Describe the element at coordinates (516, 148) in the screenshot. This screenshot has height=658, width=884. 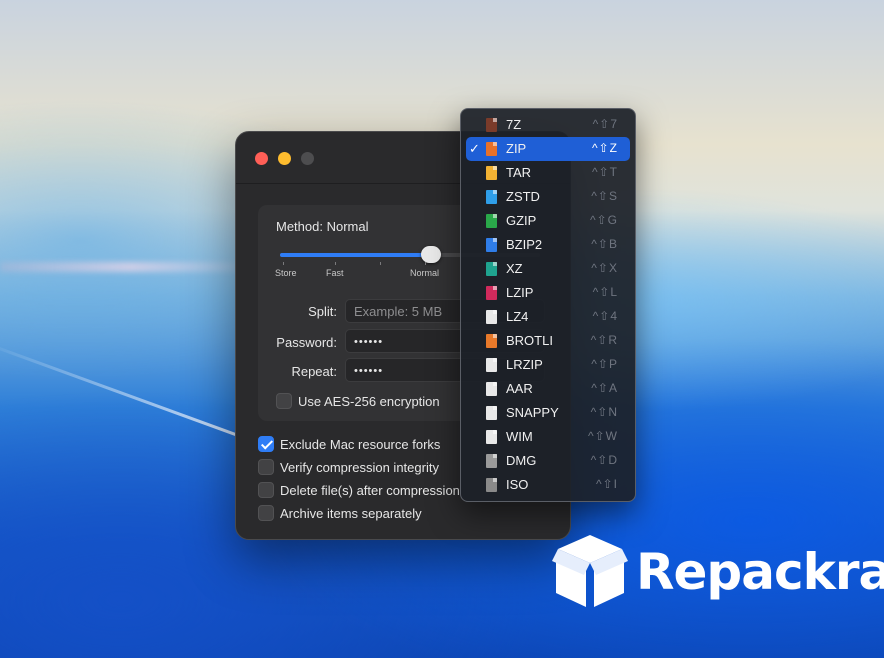
I see `format-name: ZIP` at that location.